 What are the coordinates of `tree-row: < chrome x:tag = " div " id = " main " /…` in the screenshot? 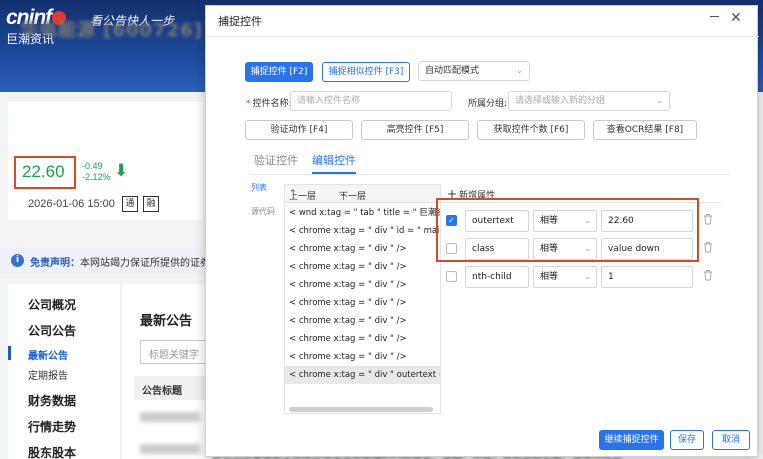 It's located at (362, 231).